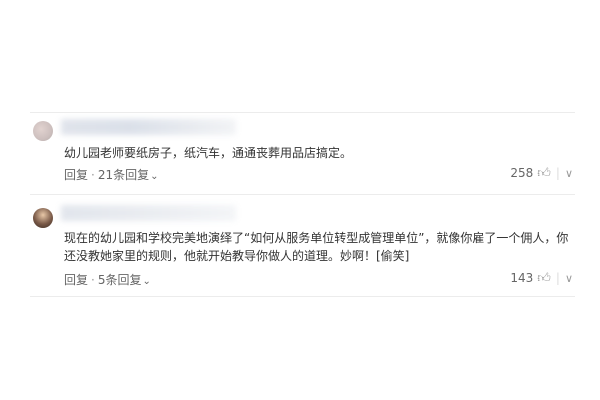 The image size is (600, 400). I want to click on replies-toggle-button: 21条回复⌄, so click(128, 174).